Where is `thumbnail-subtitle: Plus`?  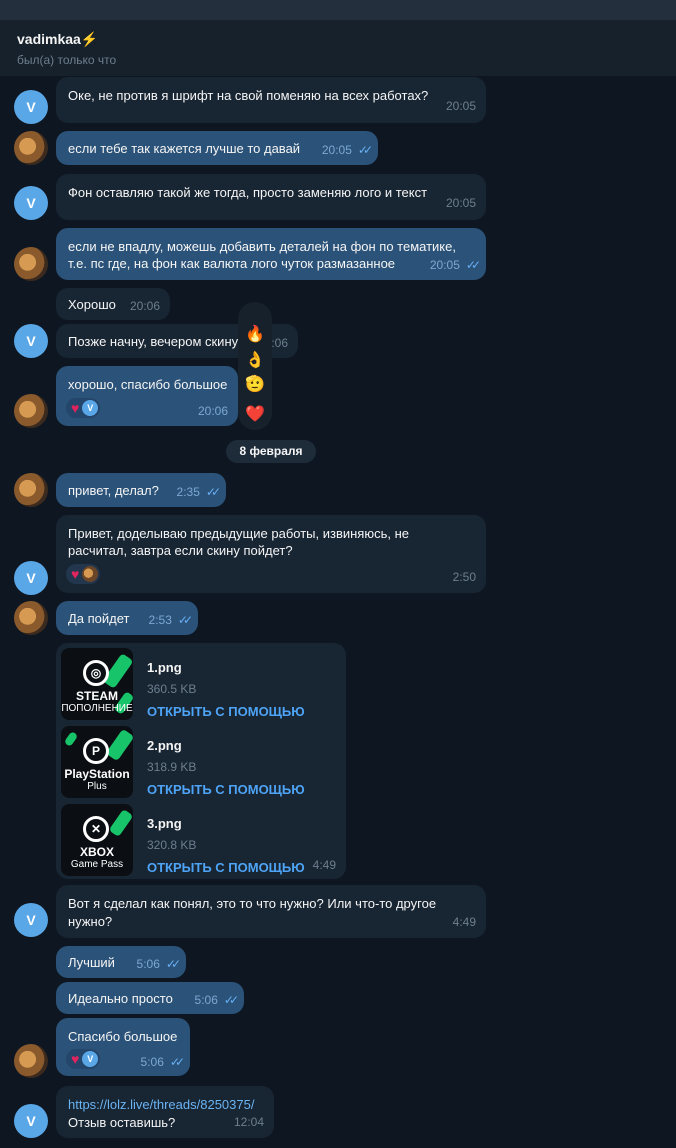 thumbnail-subtitle: Plus is located at coordinates (97, 786).